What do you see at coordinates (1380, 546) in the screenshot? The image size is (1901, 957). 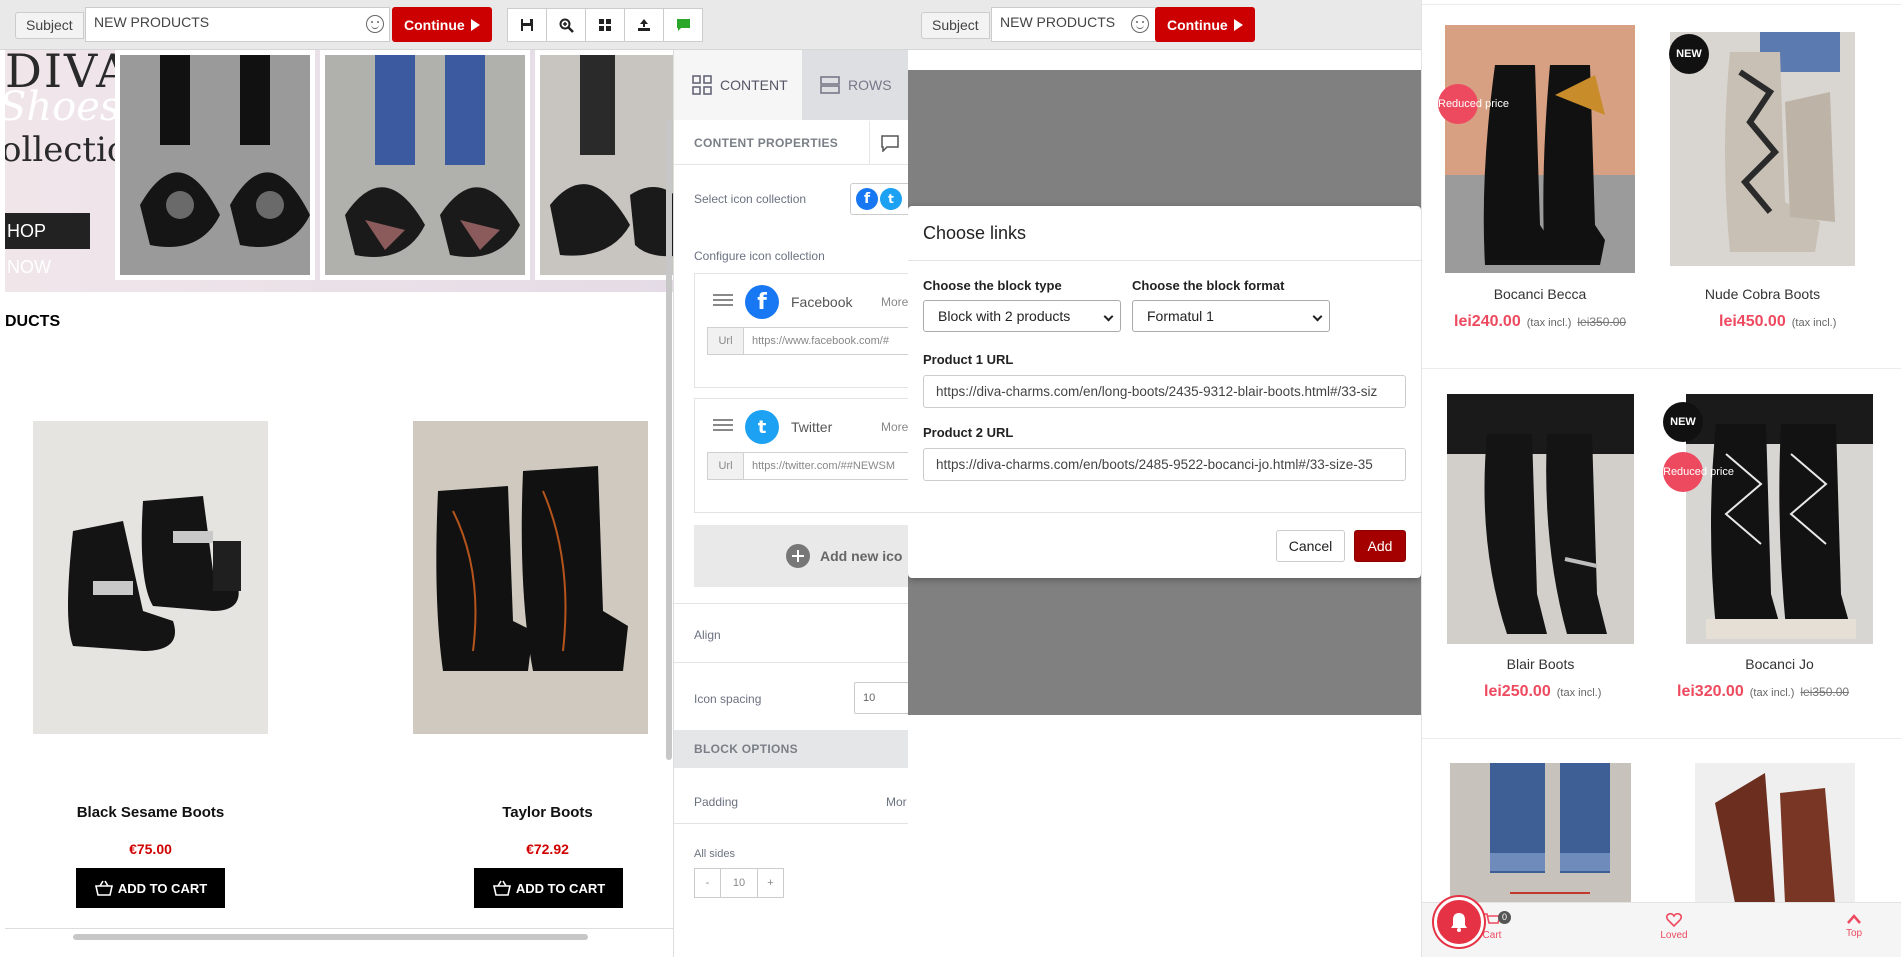 I see `add-button: Add` at bounding box center [1380, 546].